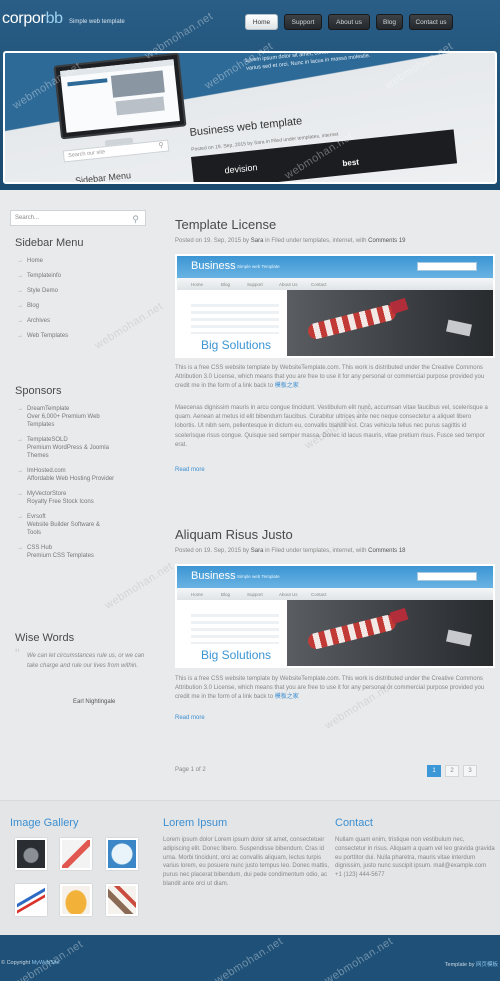 The image size is (500, 981). Describe the element at coordinates (122, 854) in the screenshot. I see `clock-icon` at that location.